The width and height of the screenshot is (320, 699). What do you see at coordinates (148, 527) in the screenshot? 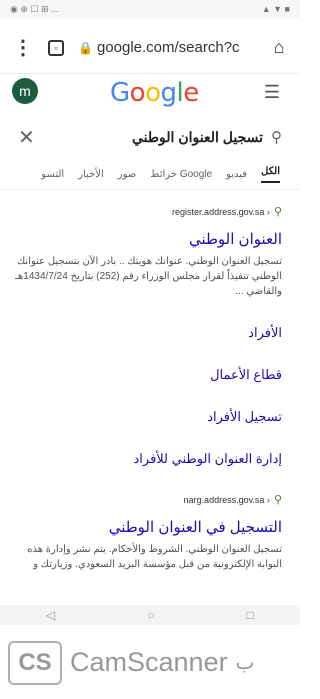
I see `result-title: التسجيل في العنوان الوطني` at bounding box center [148, 527].